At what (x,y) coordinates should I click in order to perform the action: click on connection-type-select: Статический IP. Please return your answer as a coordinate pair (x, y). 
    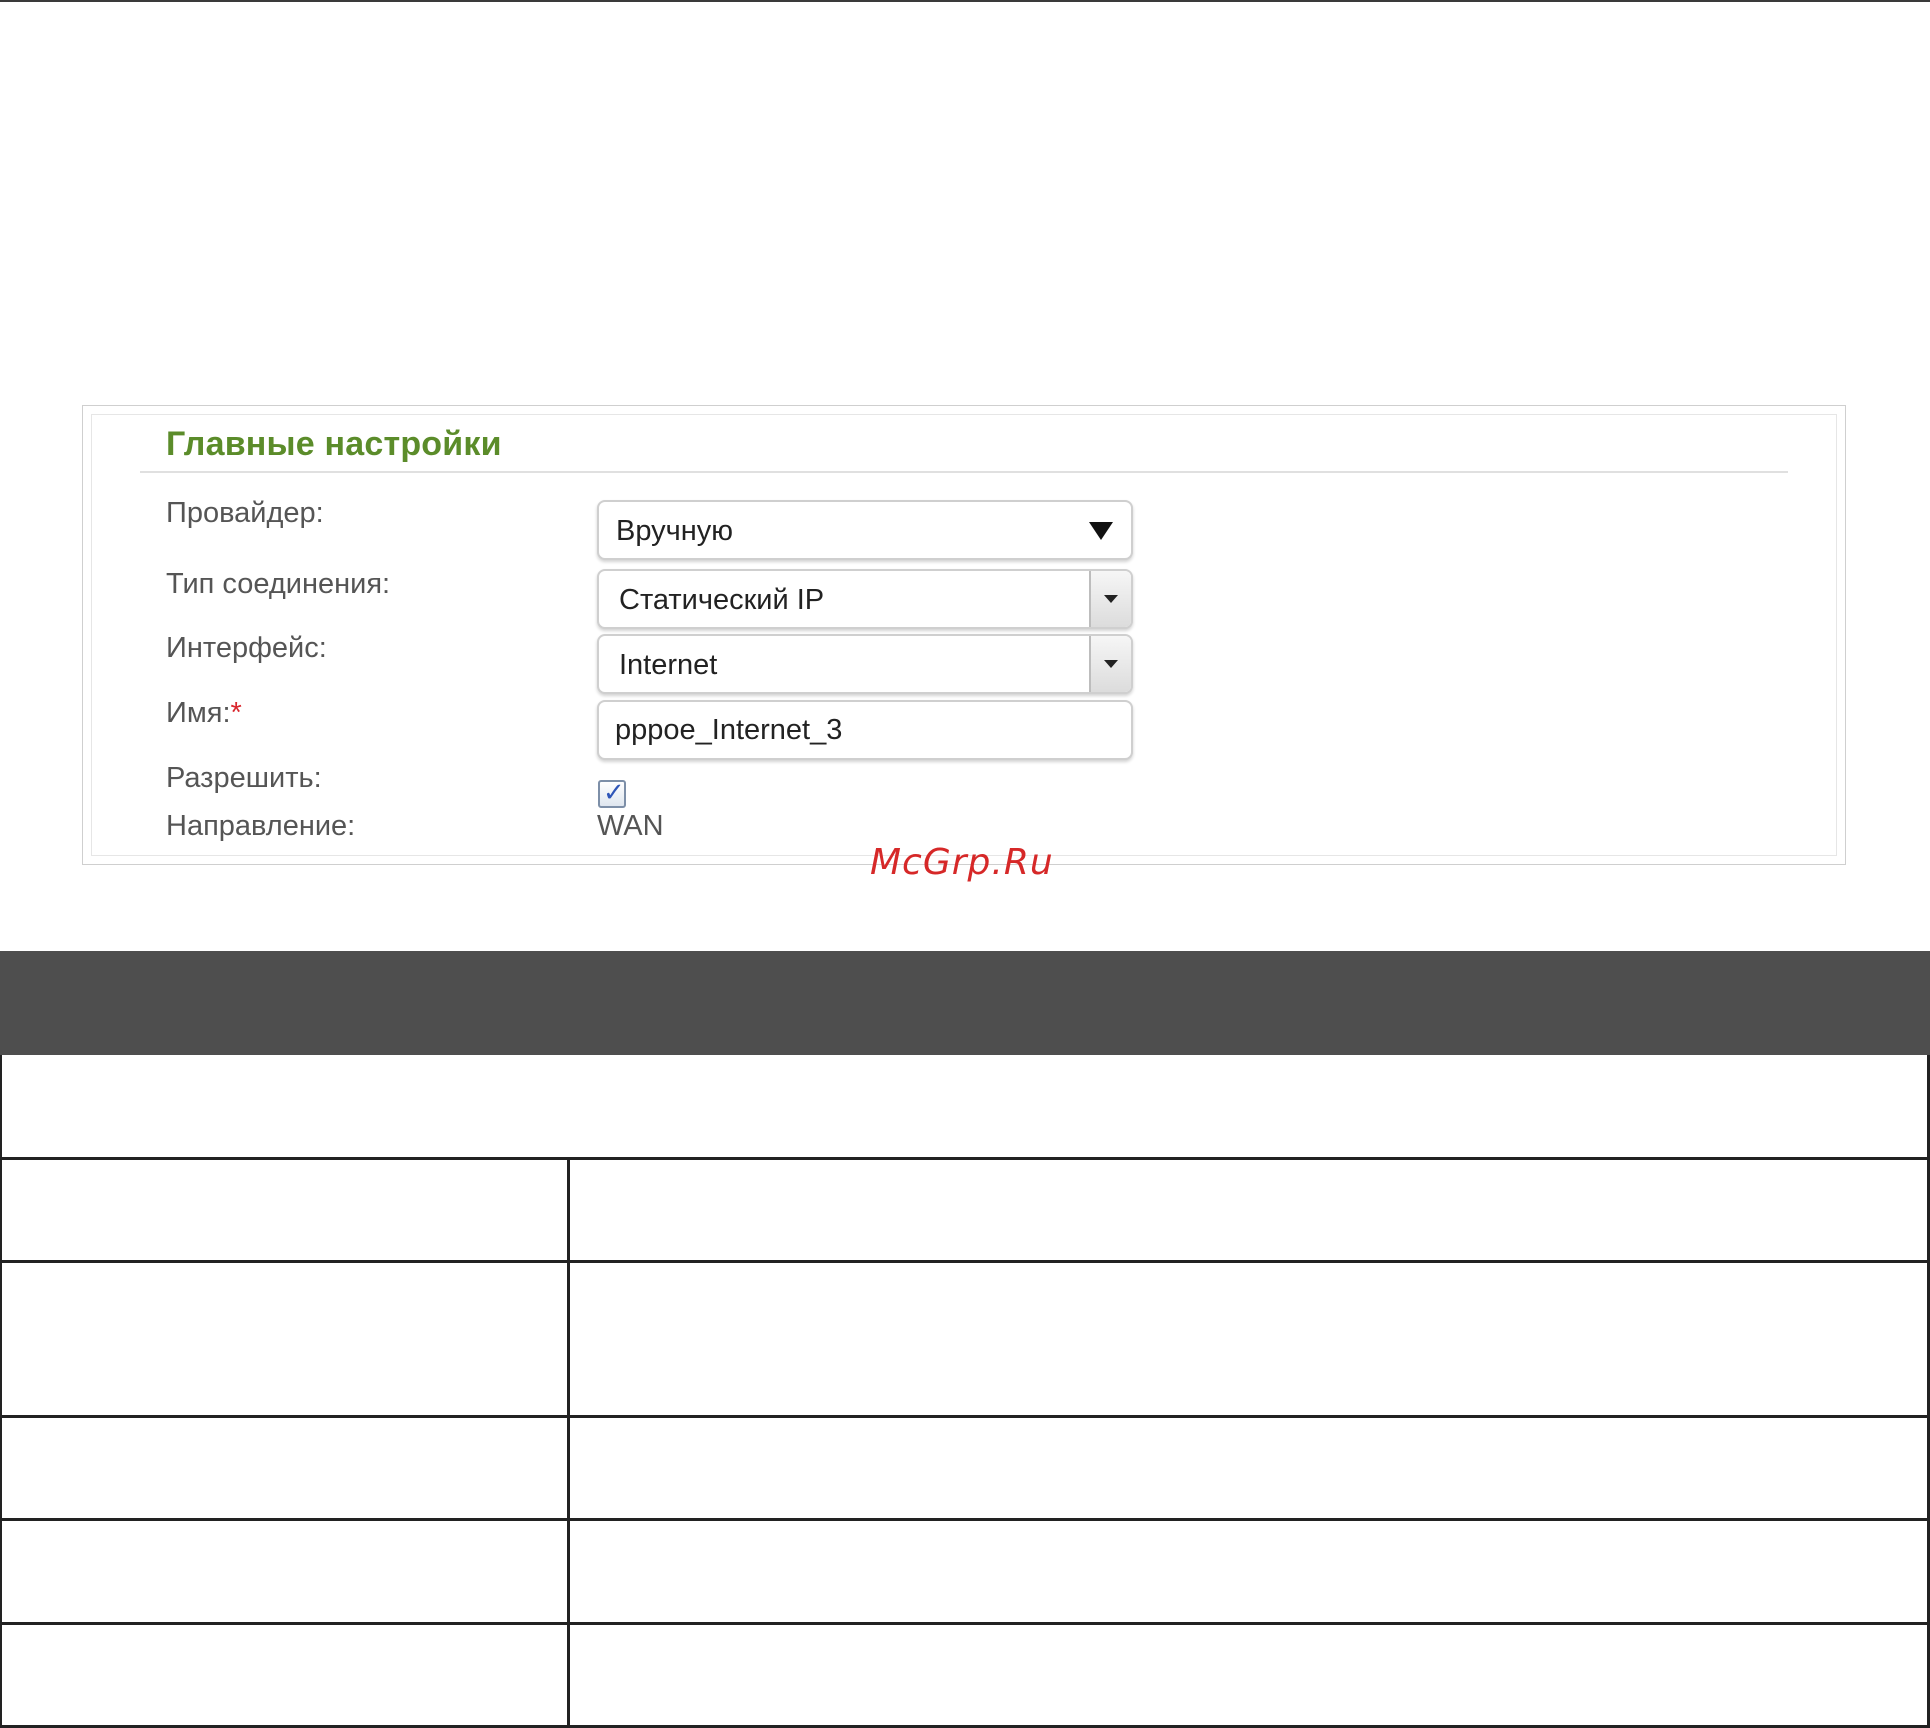
    Looking at the image, I should click on (865, 599).